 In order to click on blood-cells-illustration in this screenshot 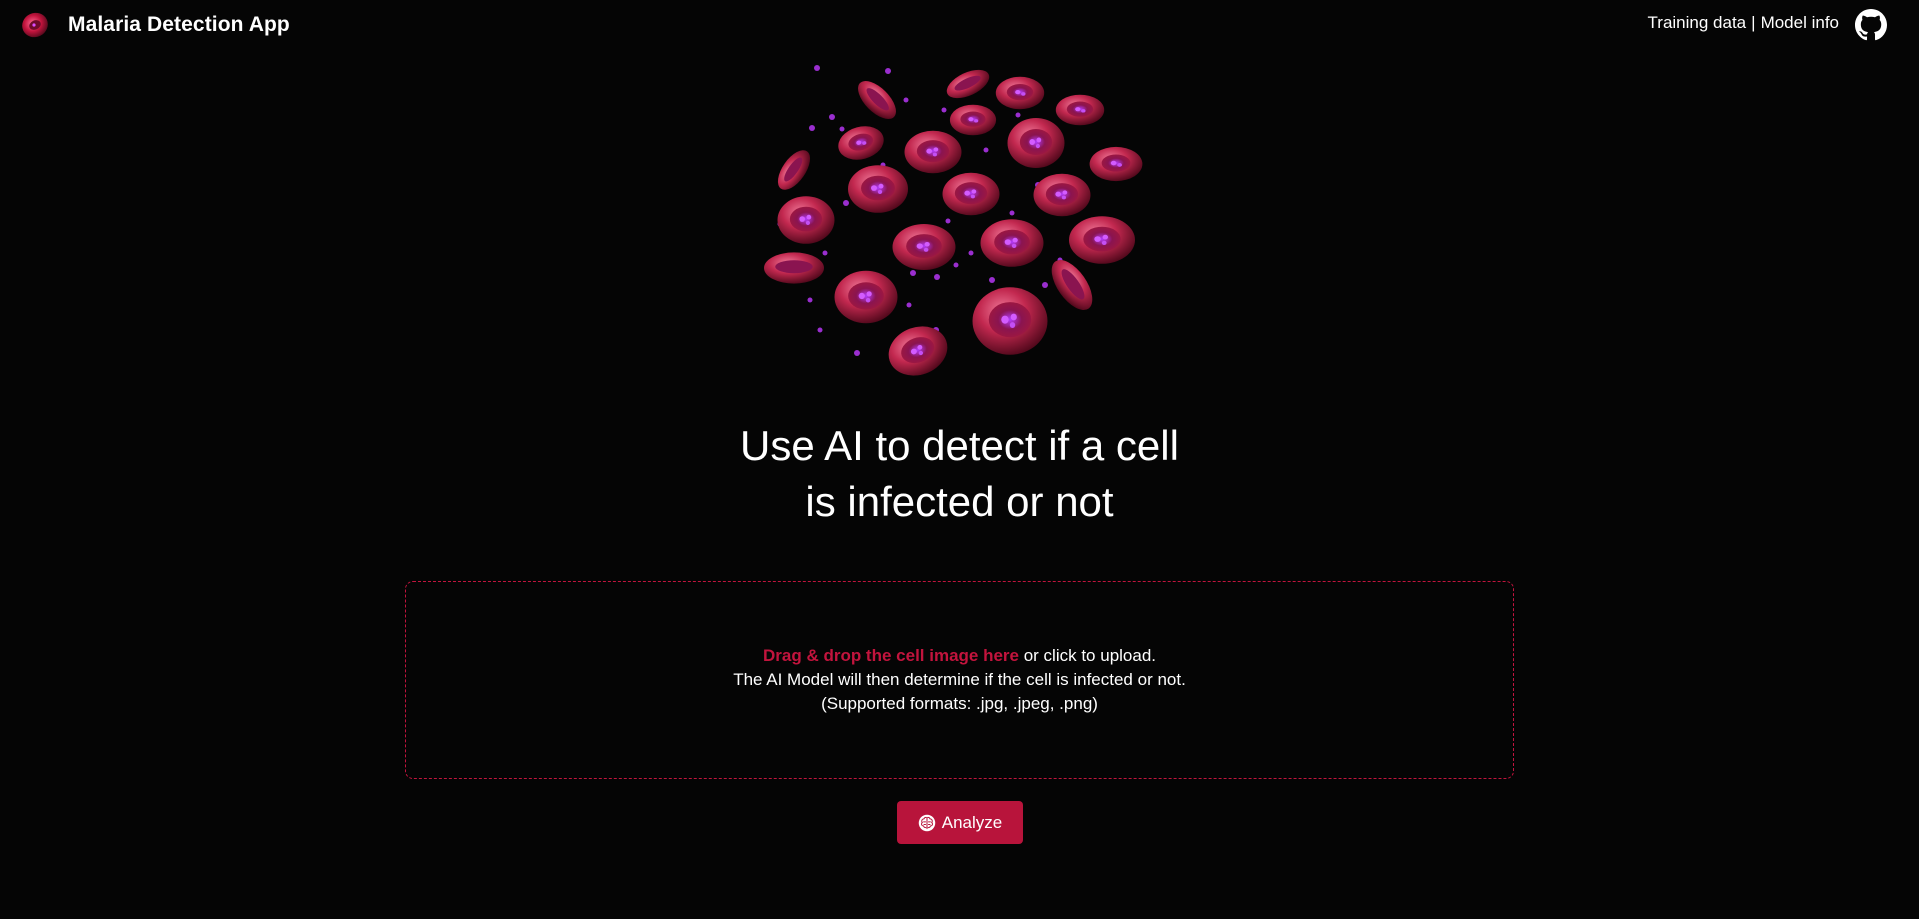, I will do `click(953, 224)`.